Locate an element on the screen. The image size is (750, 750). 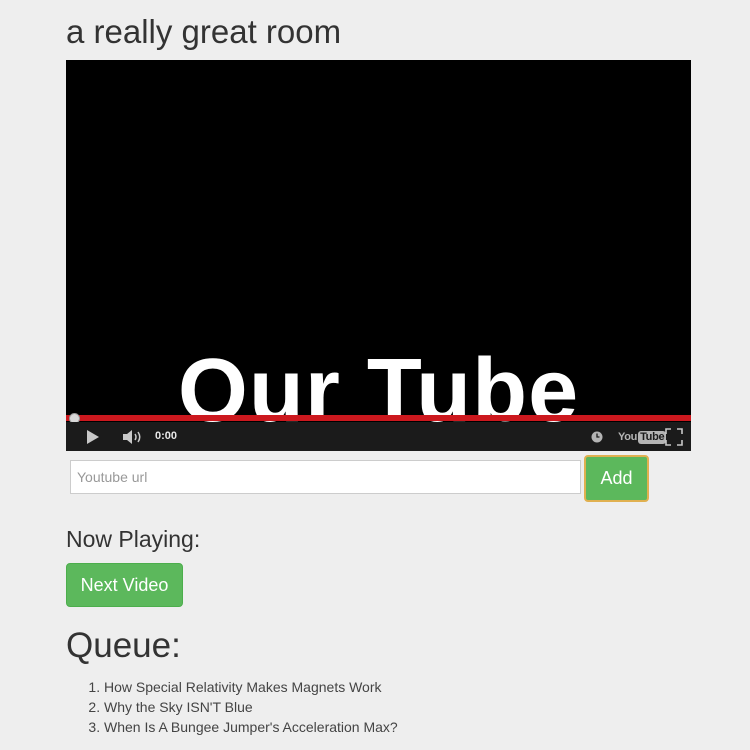
youtube-logo: You Tube is located at coordinates (642, 437).